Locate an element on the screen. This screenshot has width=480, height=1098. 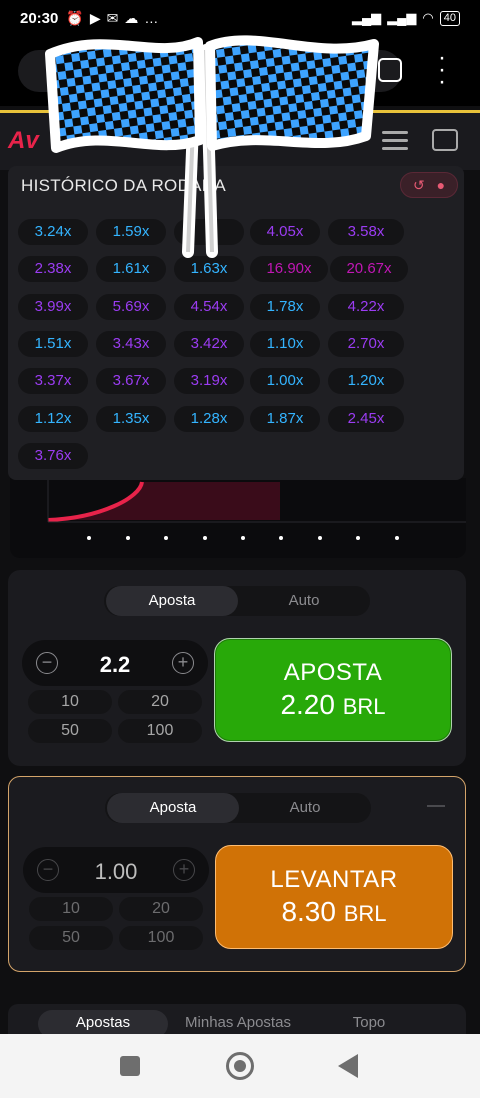
status-time: 20:30 is located at coordinates (39, 18).